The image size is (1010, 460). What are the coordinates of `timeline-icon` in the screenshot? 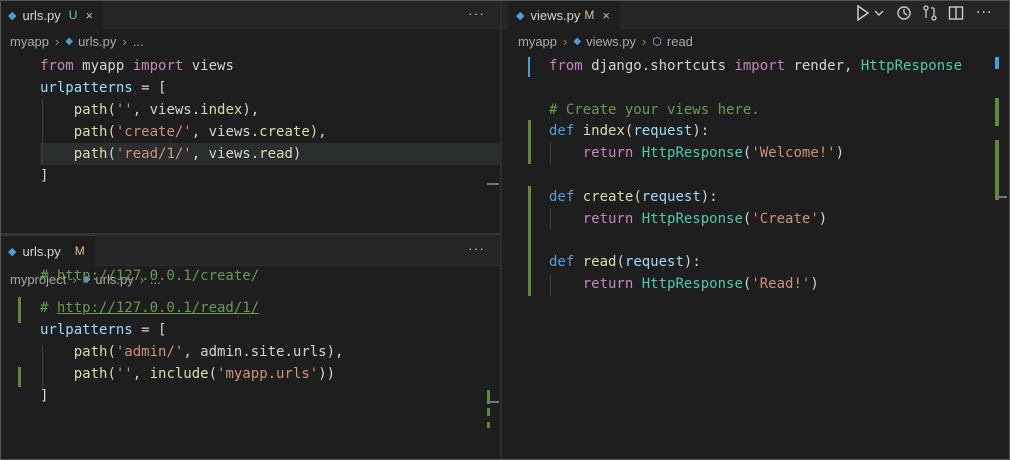 It's located at (904, 15).